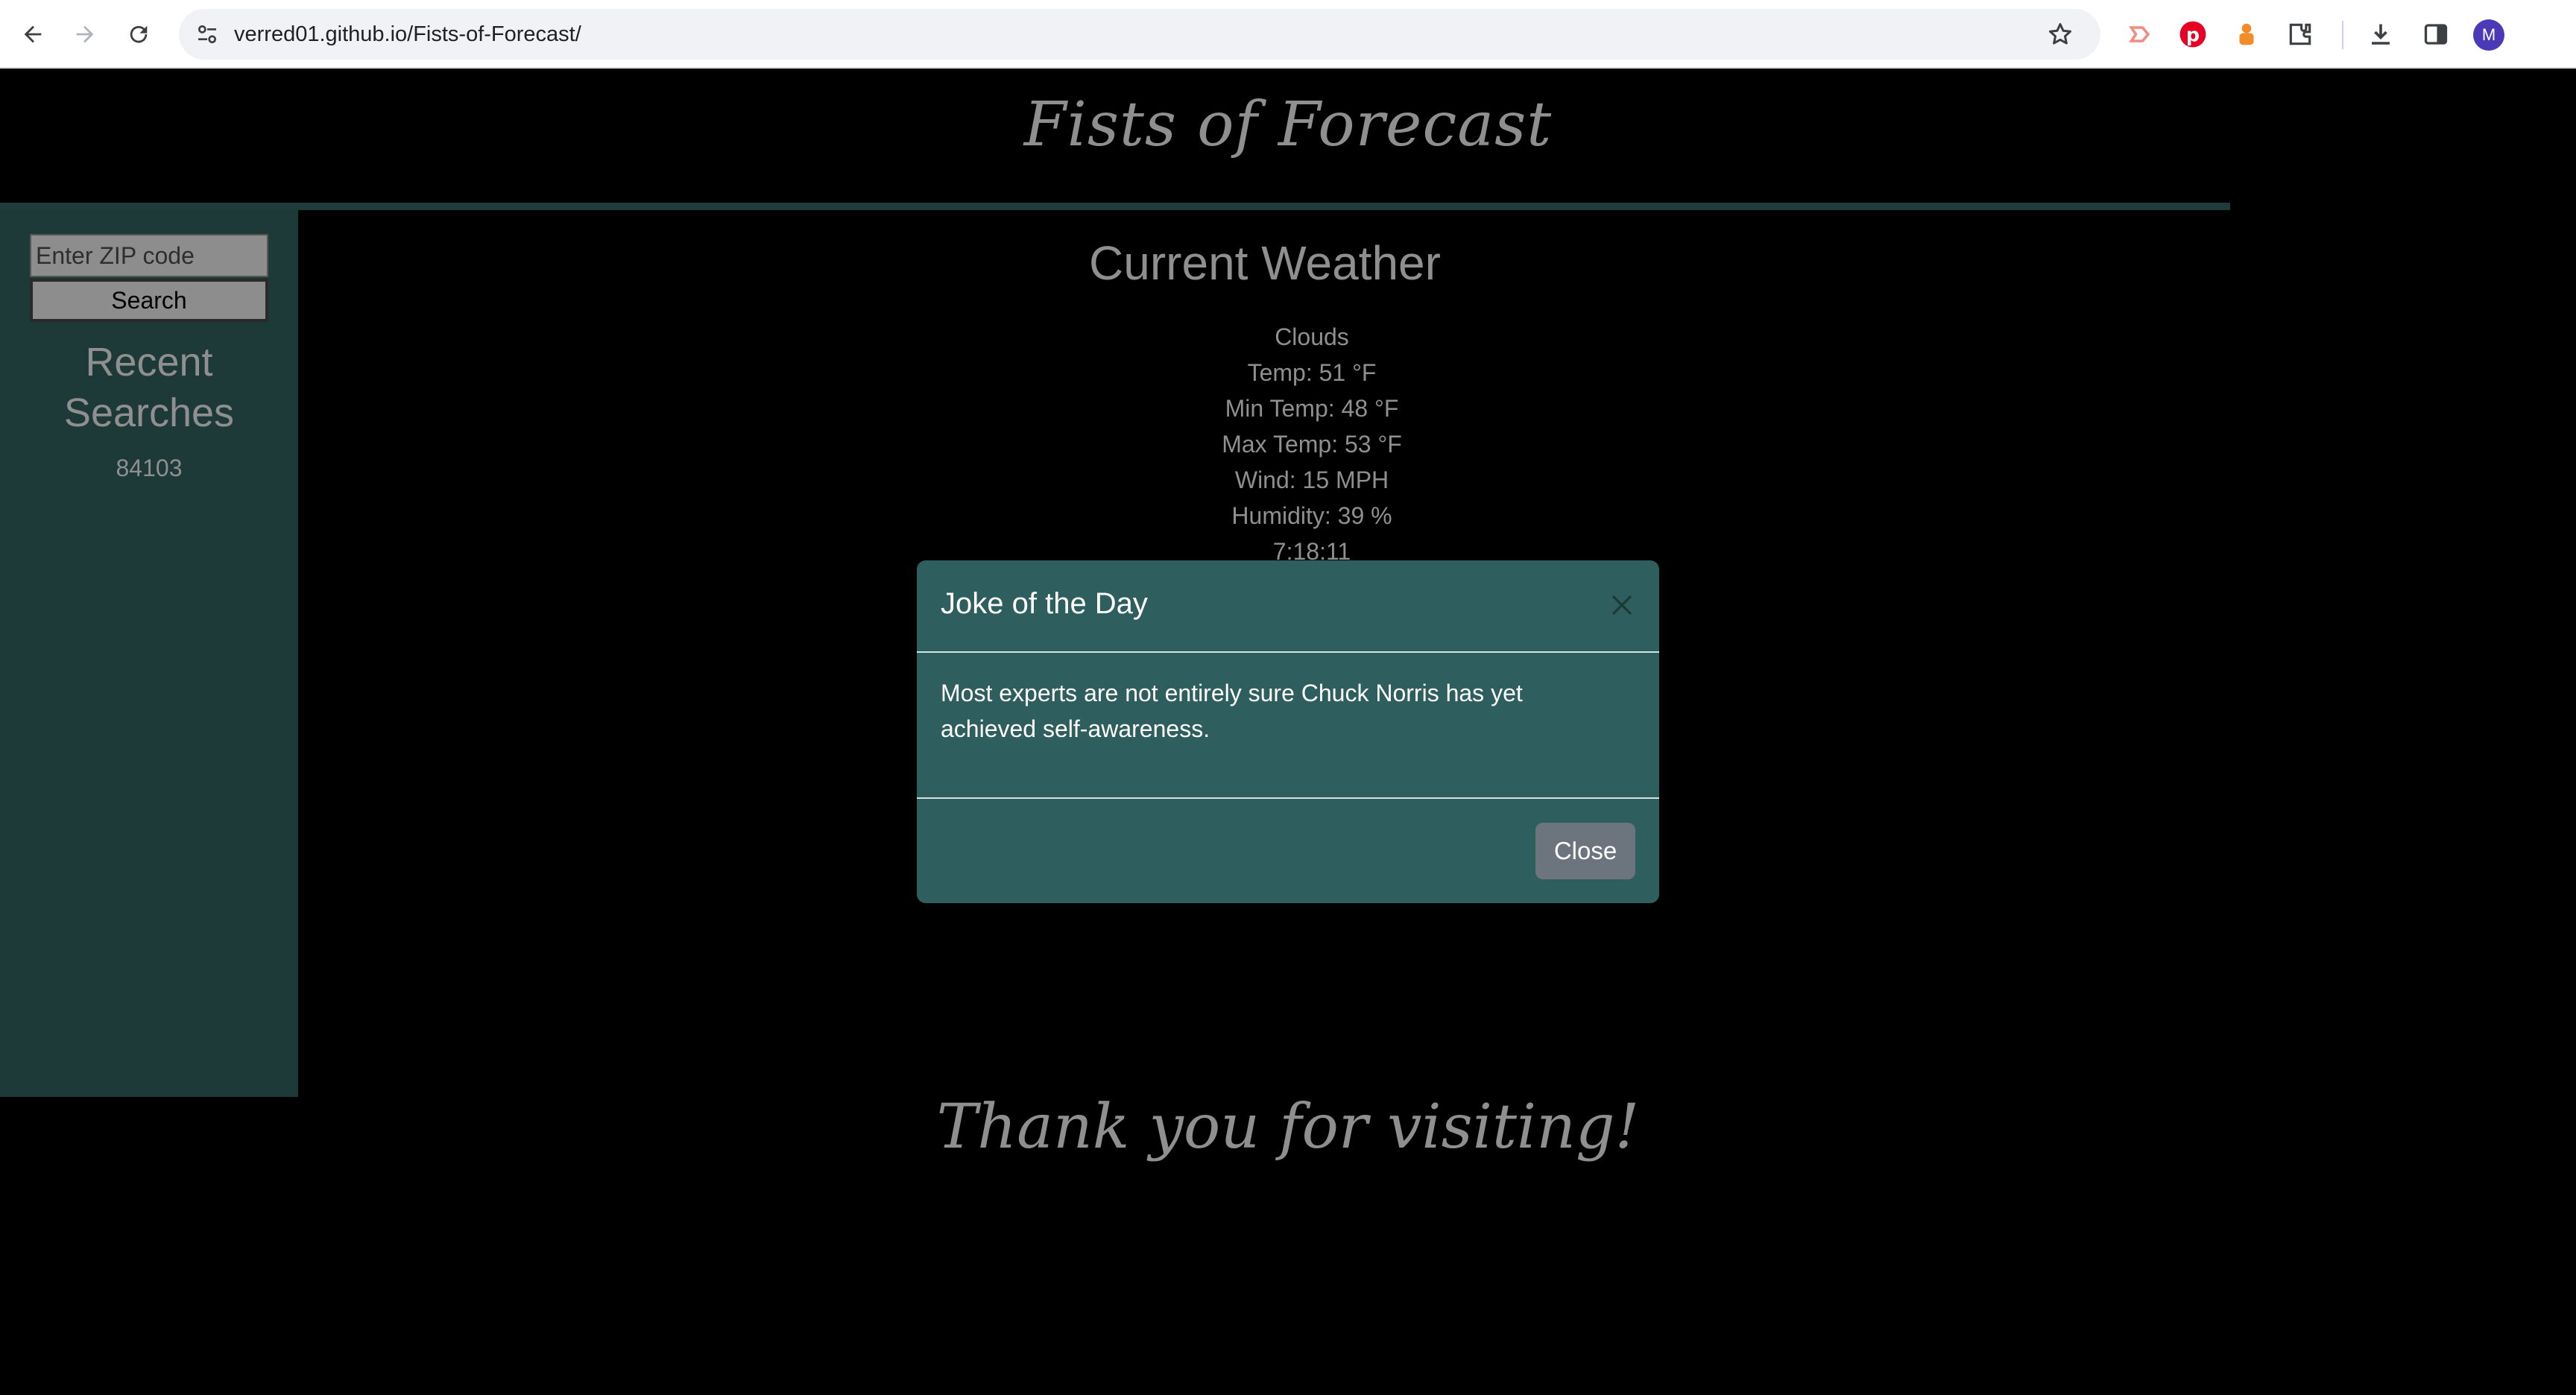 Image resolution: width=2576 pixels, height=1395 pixels. Describe the element at coordinates (1288, 125) in the screenshot. I see `site-title: Fists of Forecast` at that location.